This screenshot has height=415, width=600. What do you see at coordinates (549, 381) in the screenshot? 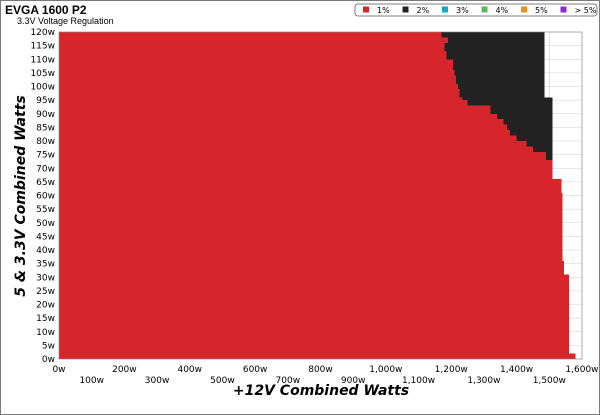
I see `x-tick-label: 1,500w` at bounding box center [549, 381].